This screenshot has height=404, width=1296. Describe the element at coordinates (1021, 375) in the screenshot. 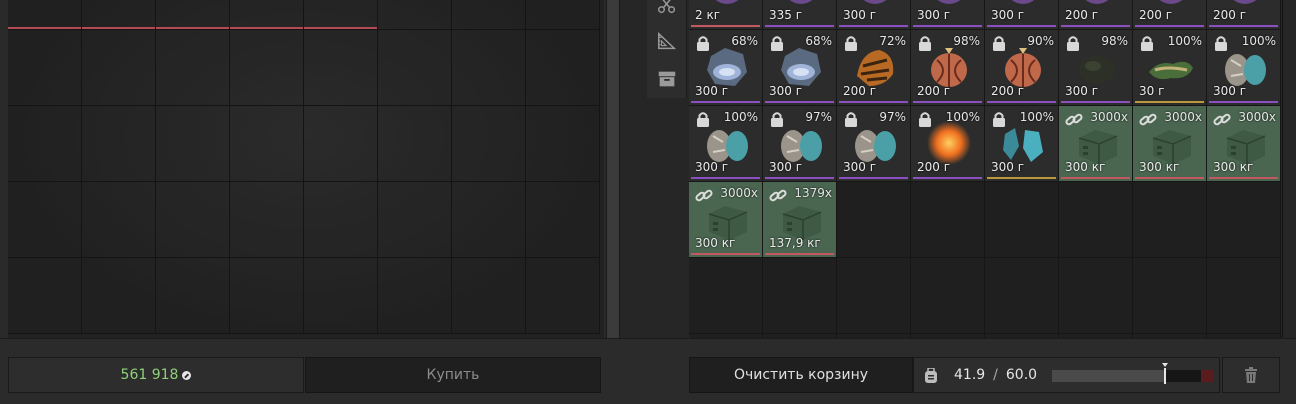

I see `weight-max: 60.0` at that location.